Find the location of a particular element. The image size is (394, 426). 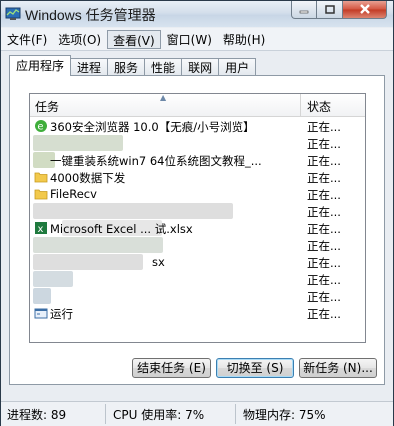

status-bar: 进程数: 89 CPU 使用率: 7% 物理内存: 75% is located at coordinates (197, 413).